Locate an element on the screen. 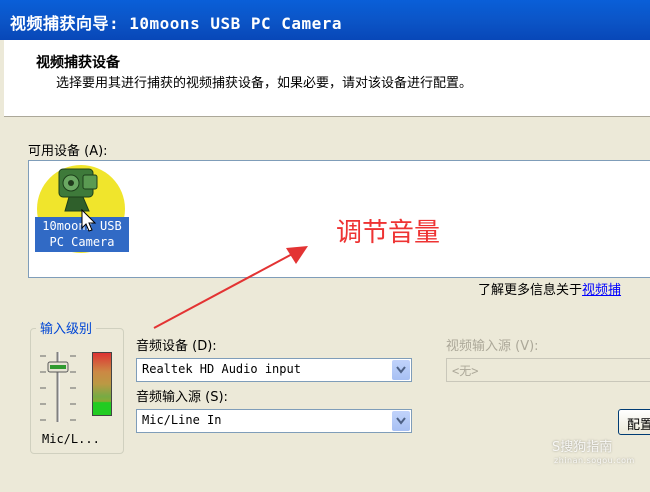 The height and width of the screenshot is (492, 650). device-name-line2: PC Camera is located at coordinates (82, 242).